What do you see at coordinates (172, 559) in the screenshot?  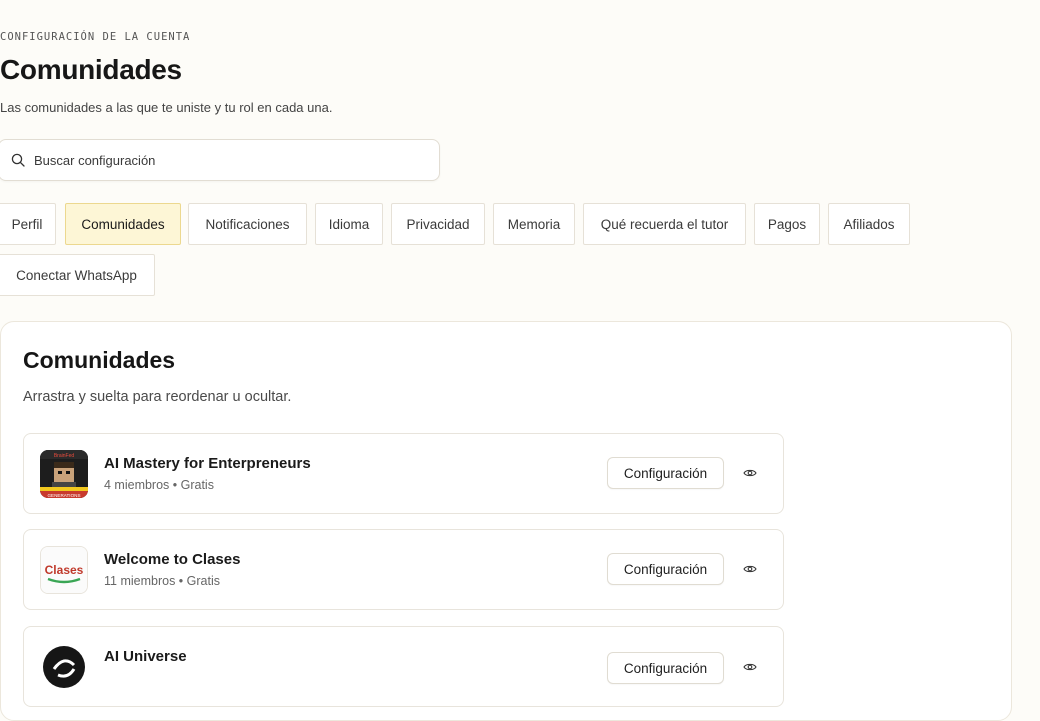 I see `community-name: Welcome to Clases` at bounding box center [172, 559].